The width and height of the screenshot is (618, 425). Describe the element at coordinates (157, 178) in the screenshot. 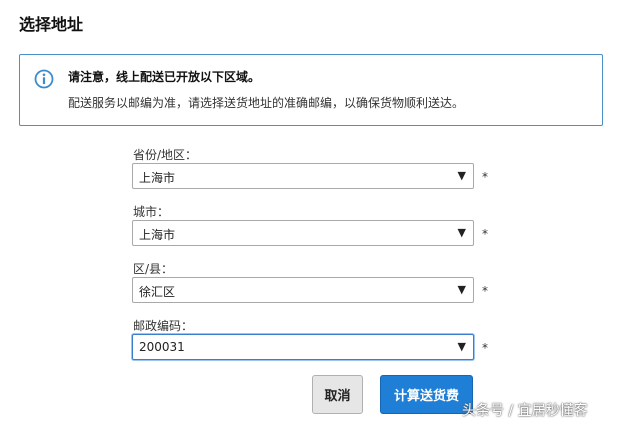

I see `province-value: 上海市` at that location.